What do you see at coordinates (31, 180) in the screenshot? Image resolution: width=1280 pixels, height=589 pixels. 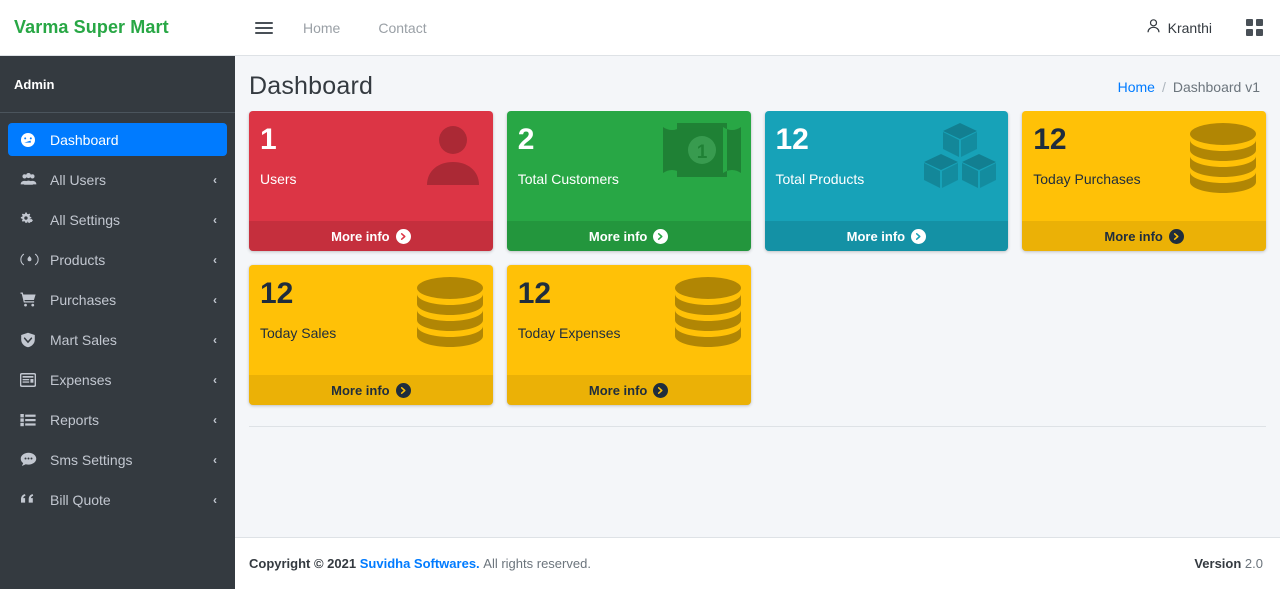 I see `users-icon` at bounding box center [31, 180].